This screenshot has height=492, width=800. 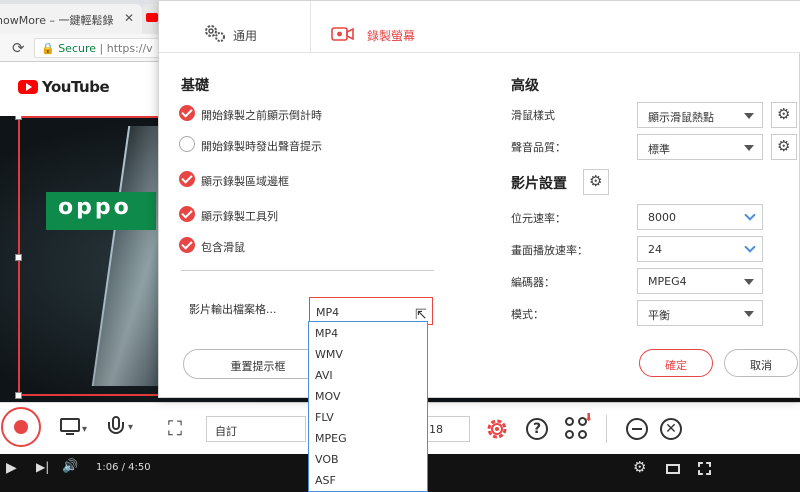 What do you see at coordinates (671, 429) in the screenshot?
I see `close-icon: ✕` at bounding box center [671, 429].